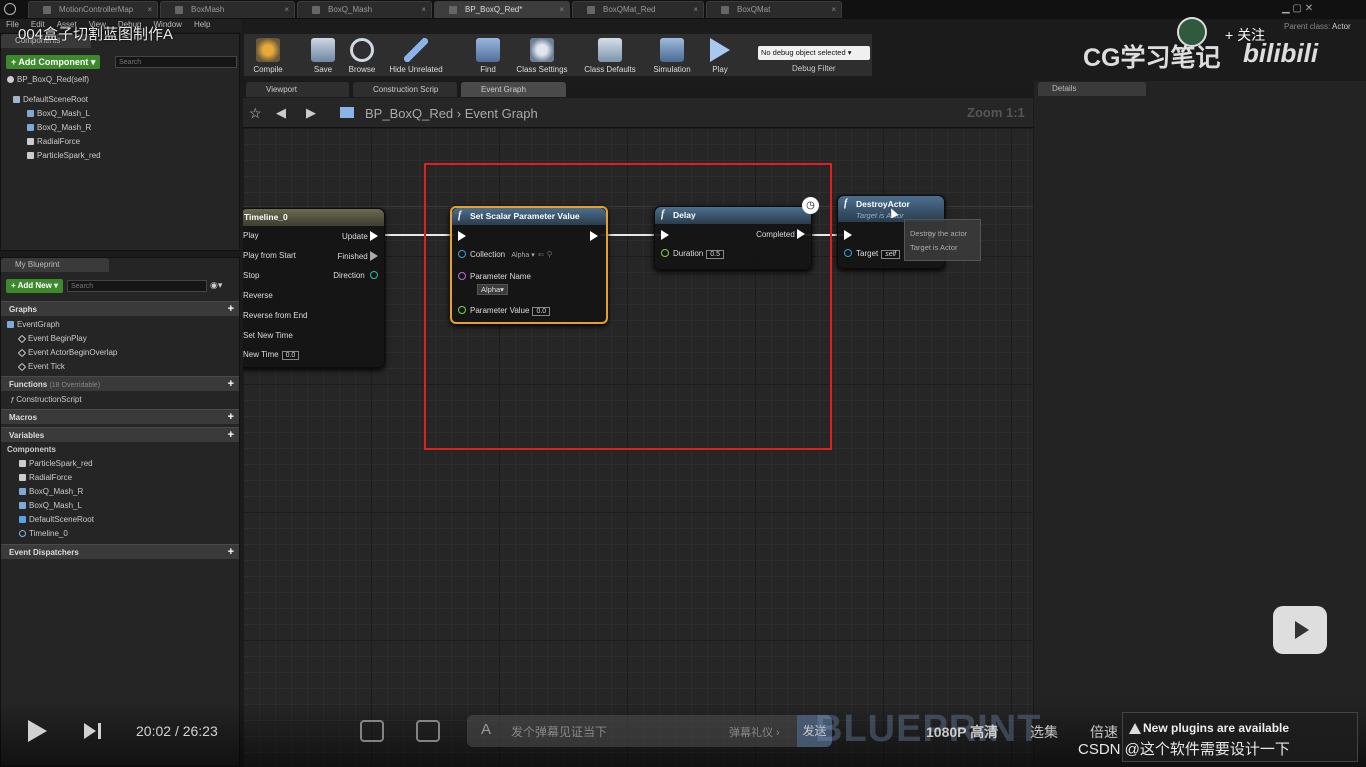  Describe the element at coordinates (137, 286) in the screenshot. I see `blueprint-search-input: Search` at that location.